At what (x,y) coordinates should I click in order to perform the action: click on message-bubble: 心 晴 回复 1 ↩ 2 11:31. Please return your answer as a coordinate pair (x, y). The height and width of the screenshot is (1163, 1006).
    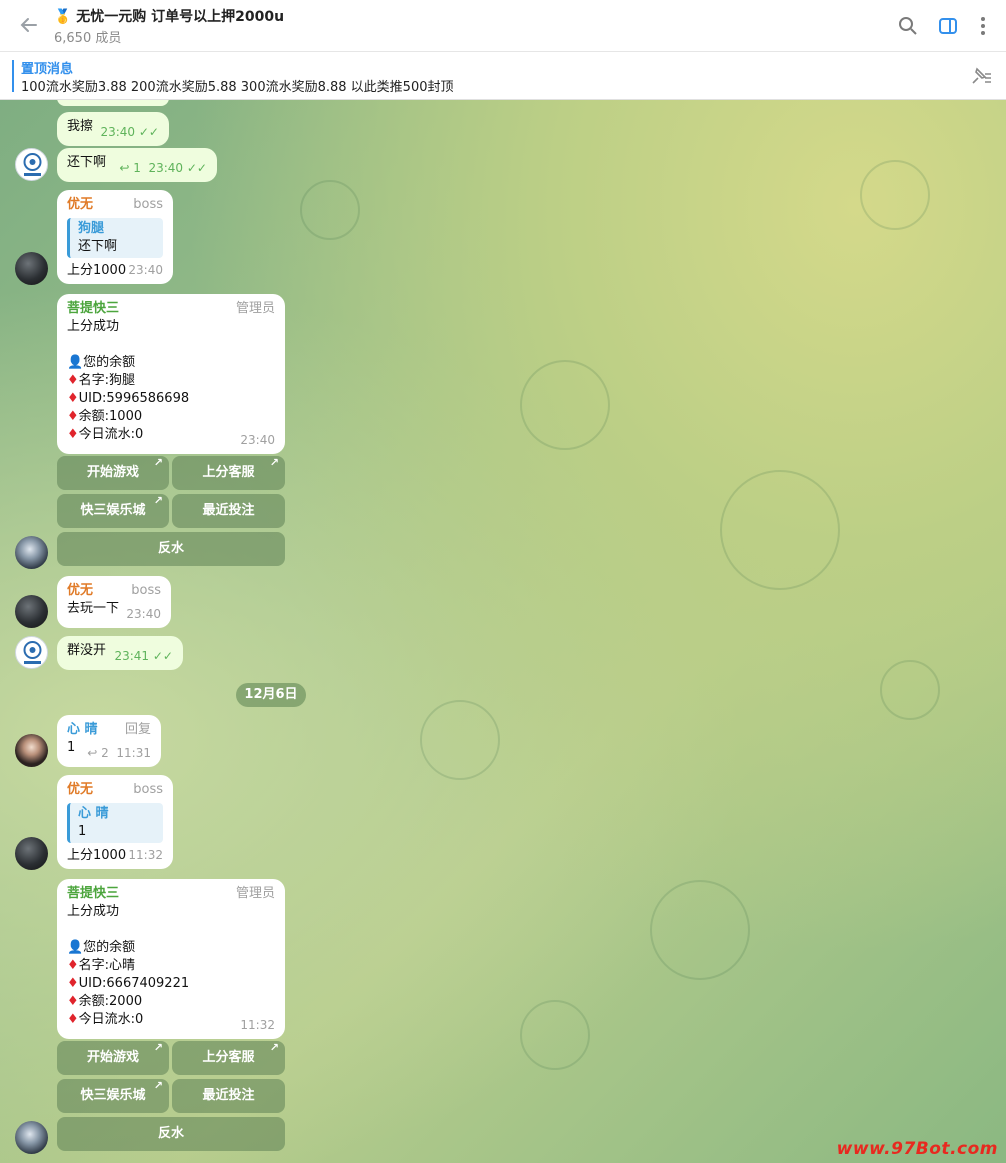
    Looking at the image, I should click on (109, 741).